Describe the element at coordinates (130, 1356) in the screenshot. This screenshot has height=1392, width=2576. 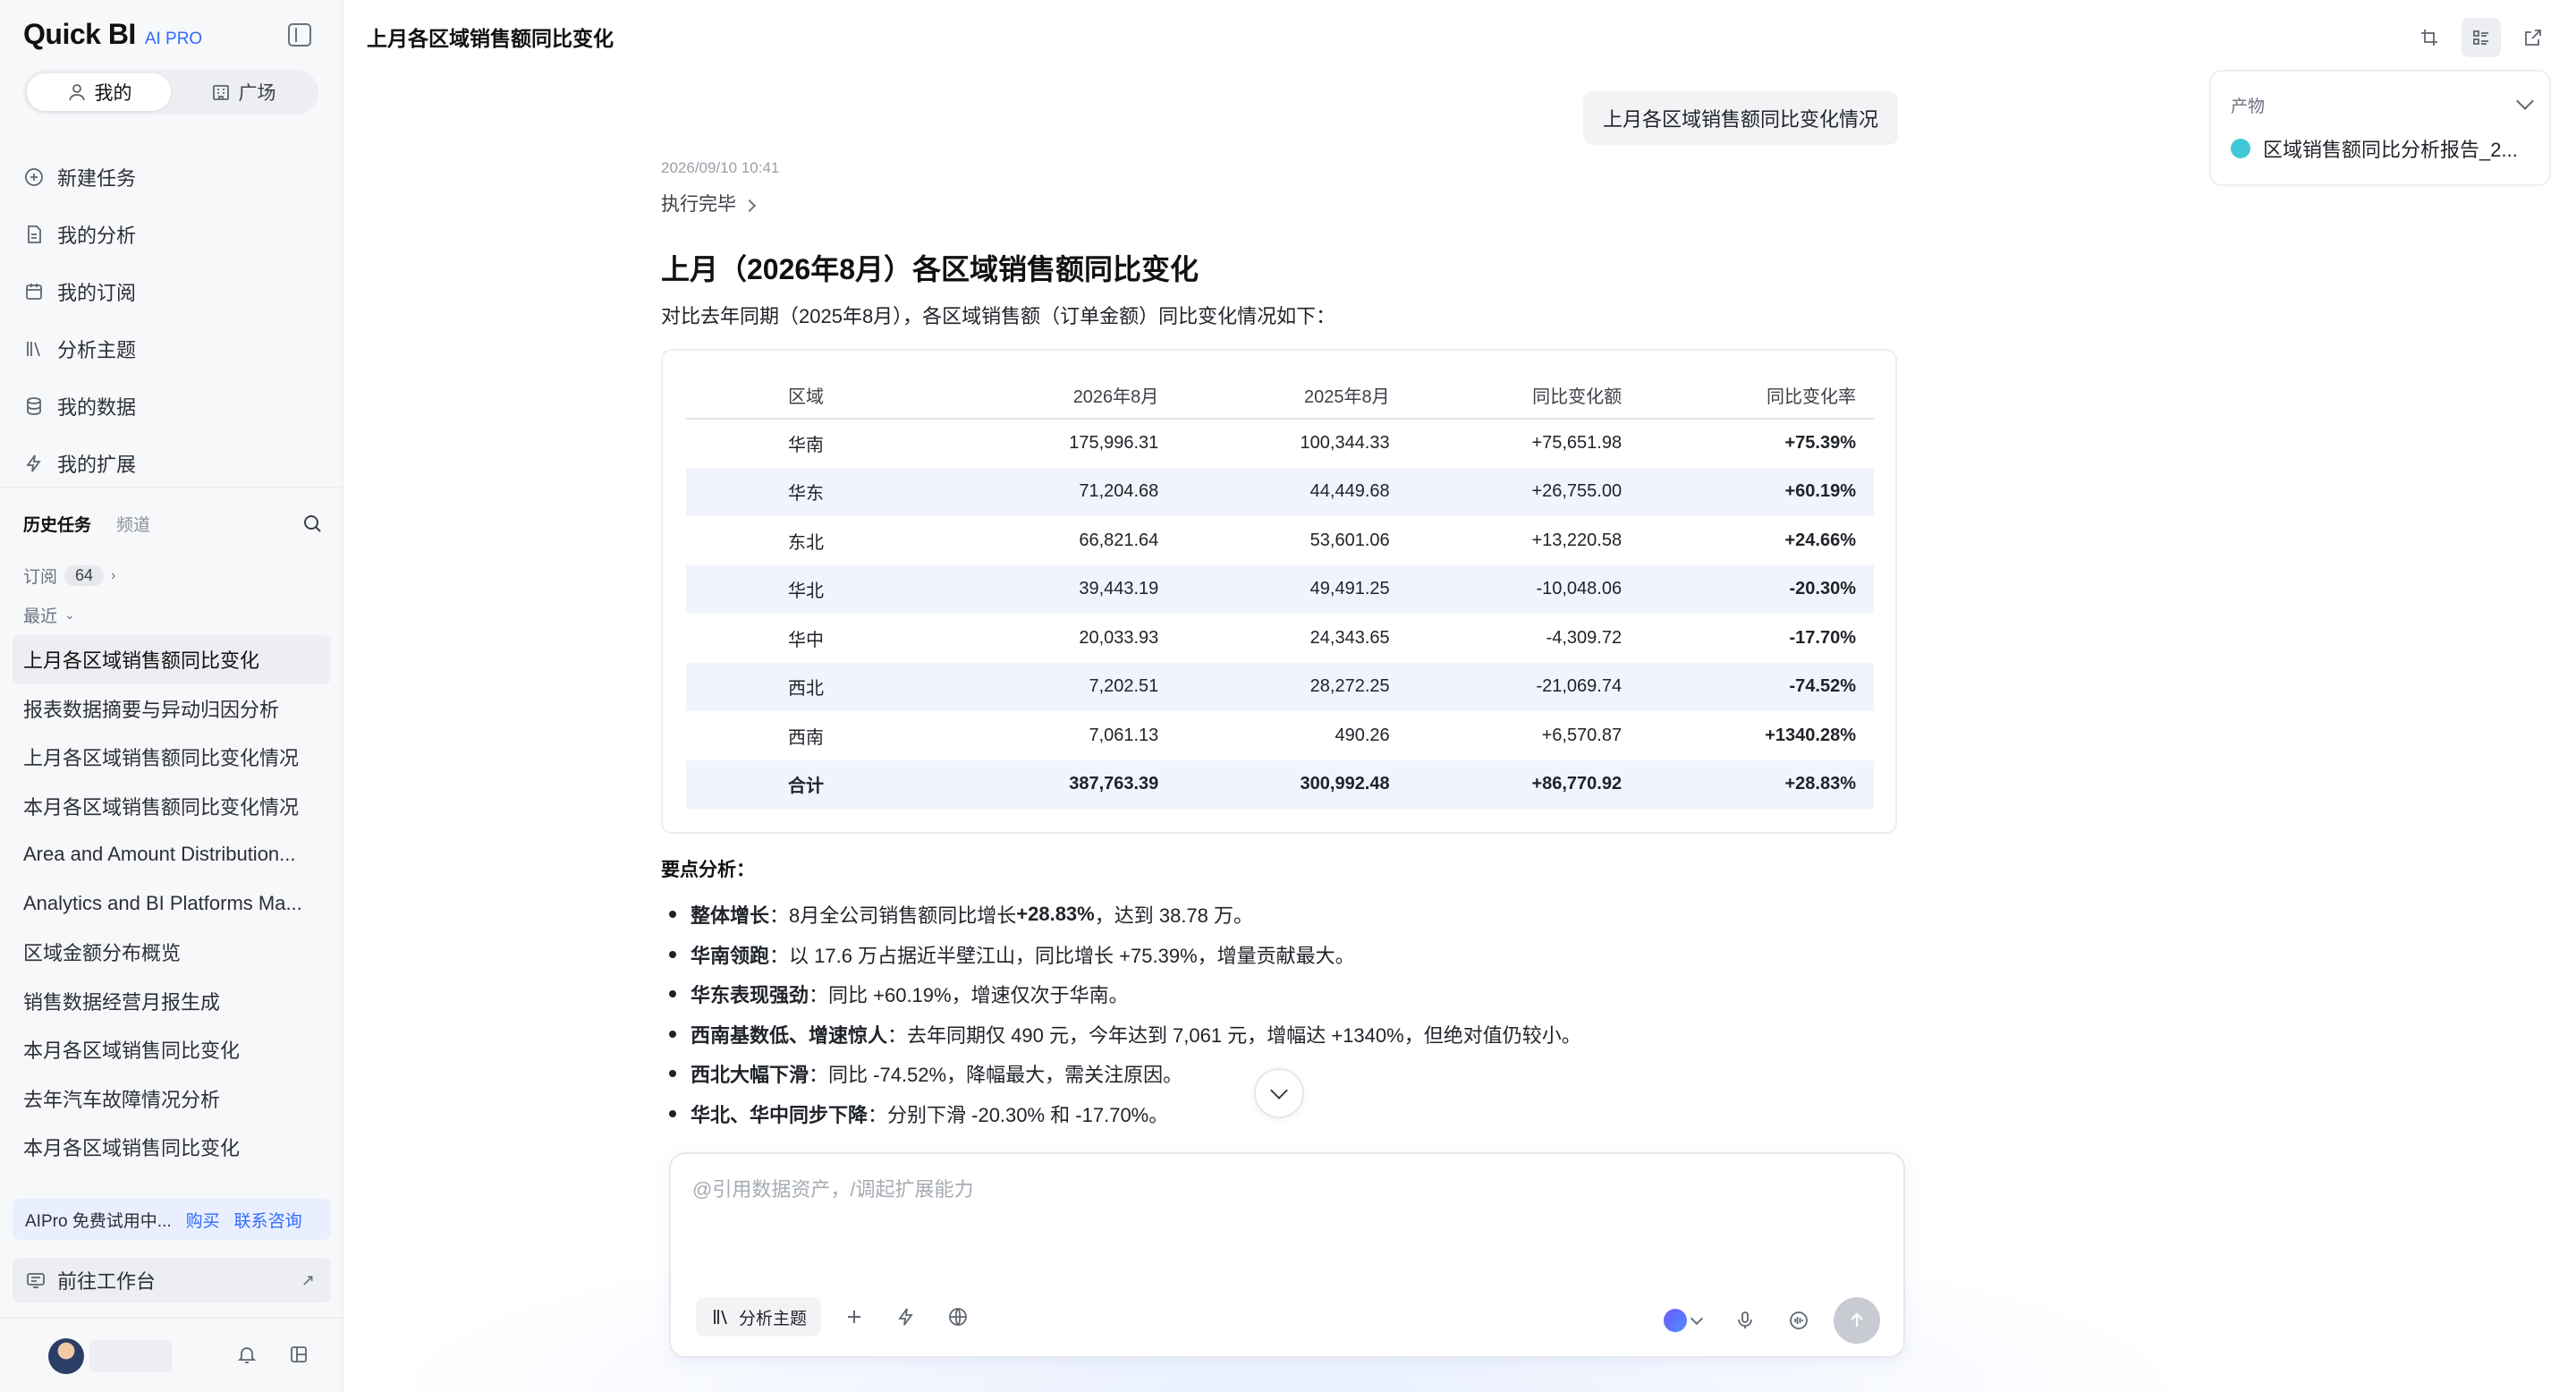
I see `user-name-redacted` at that location.